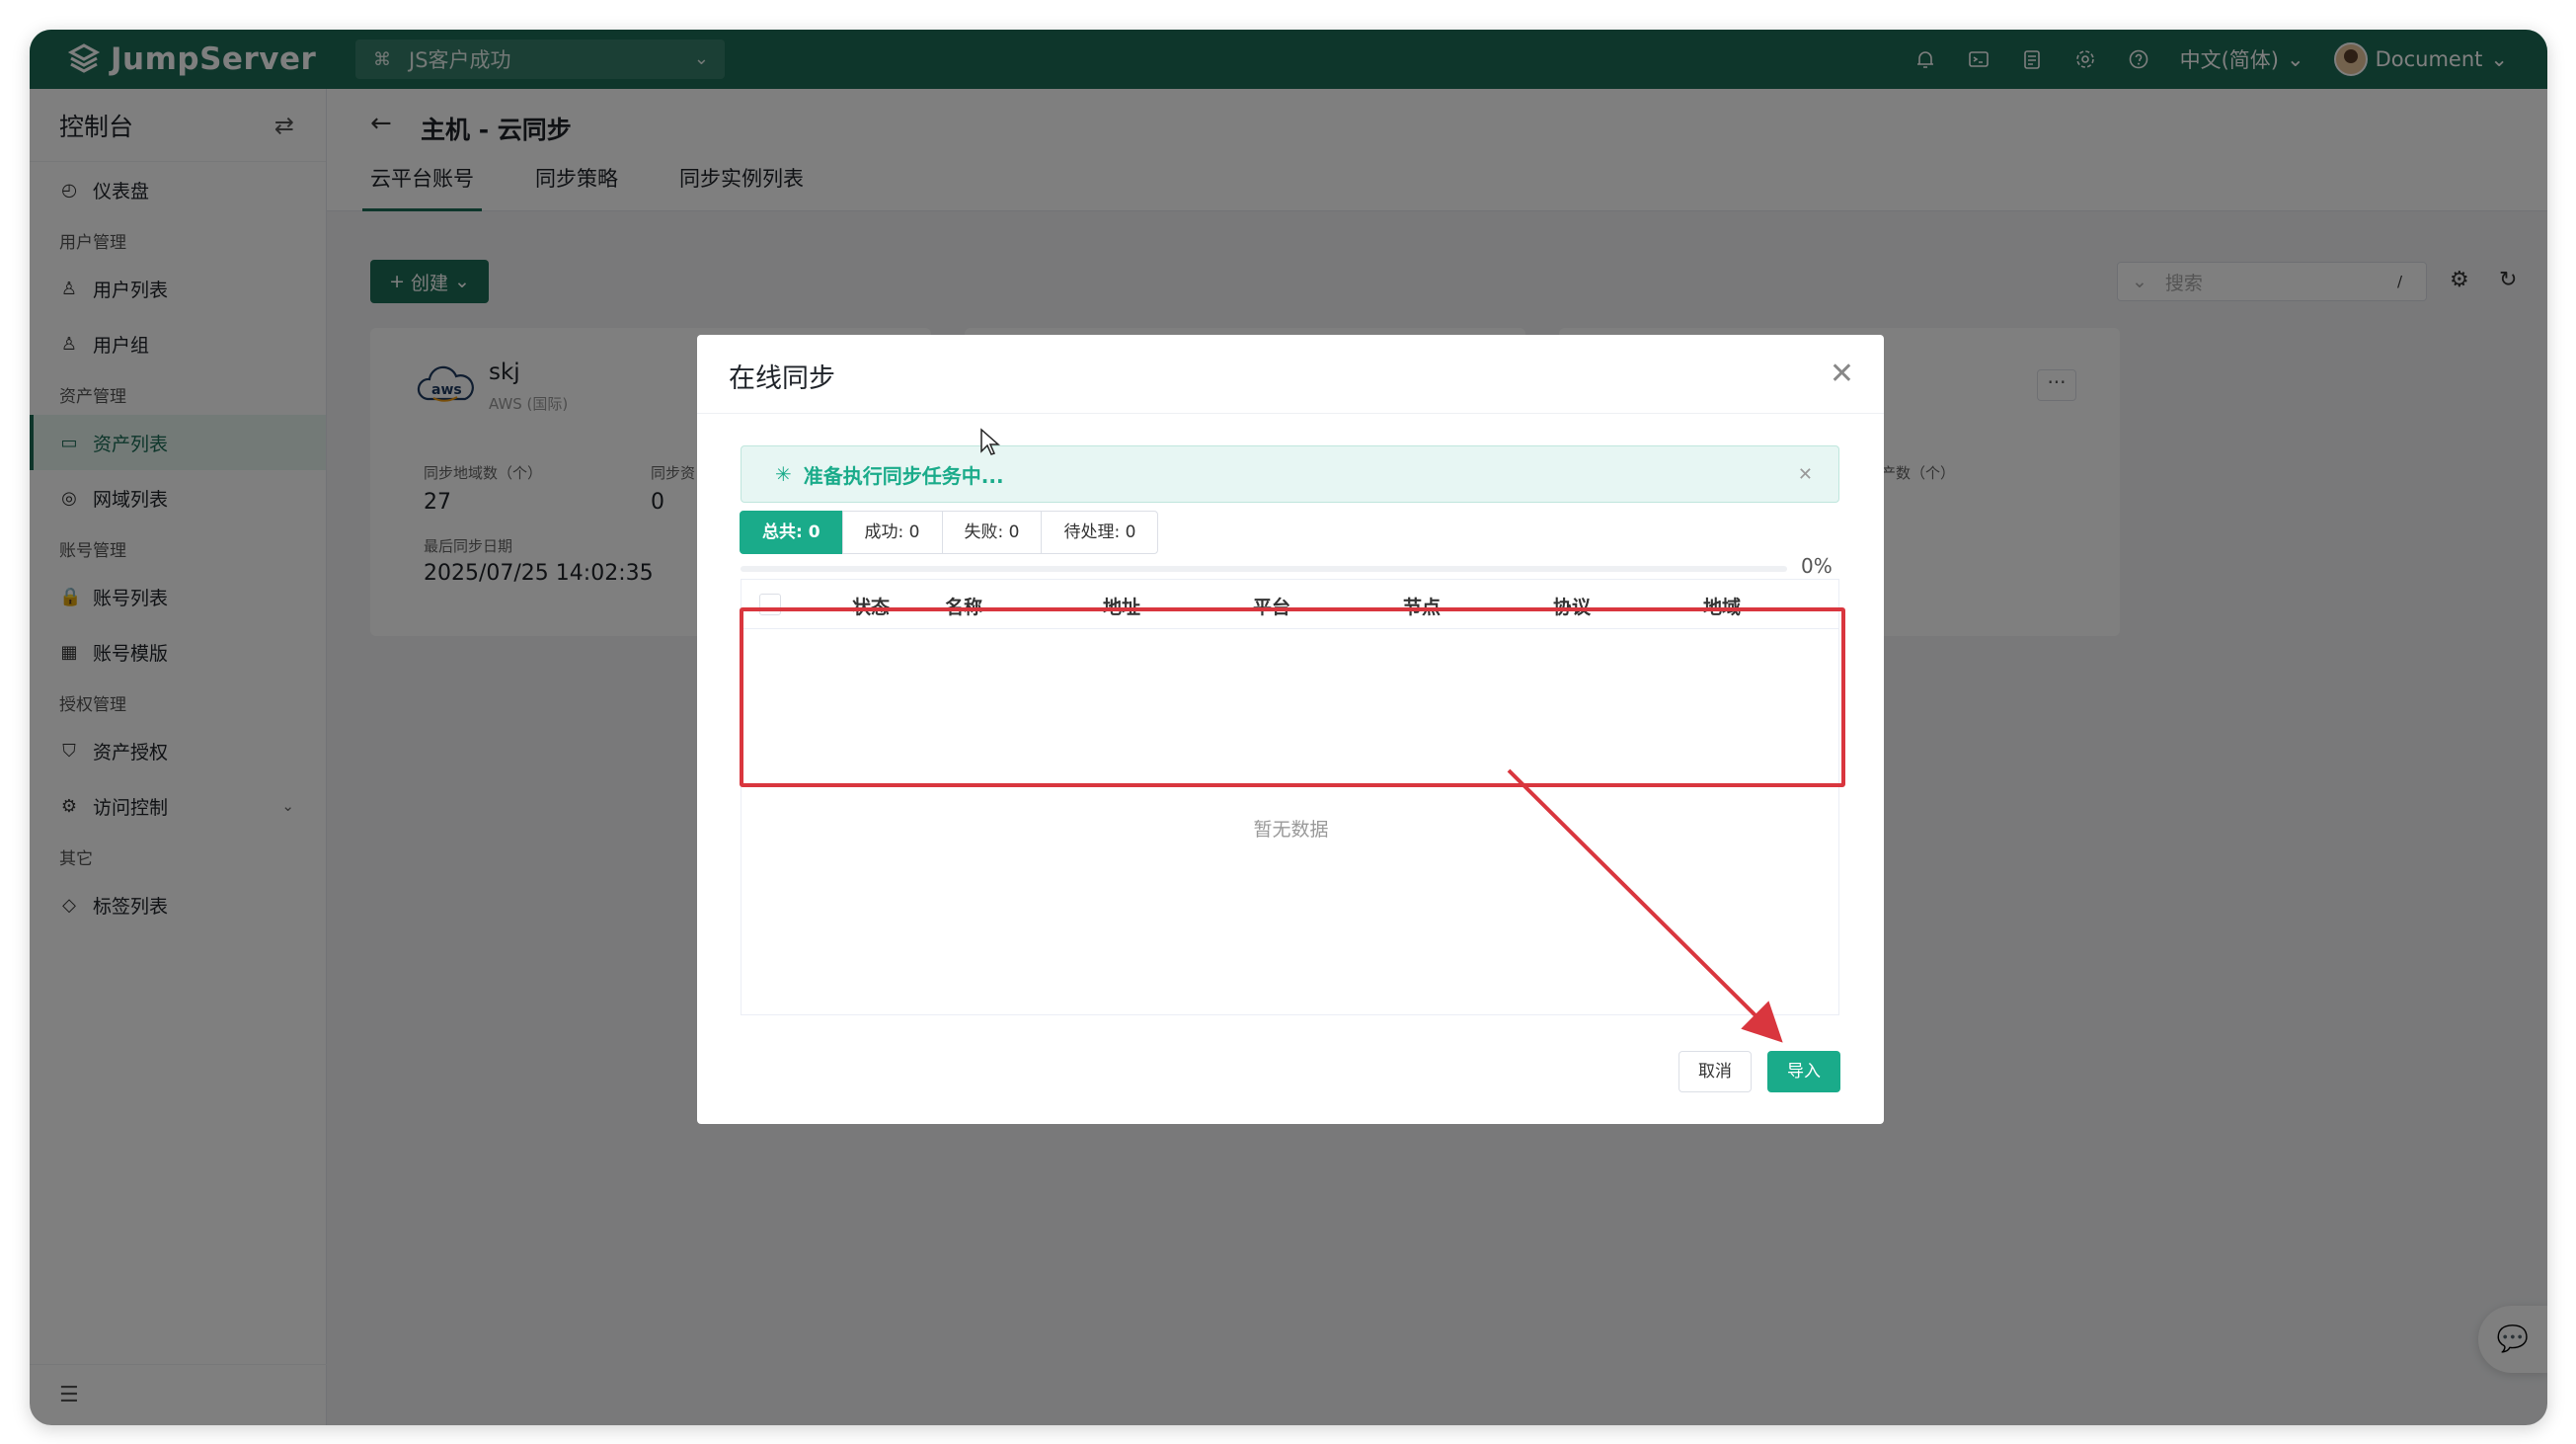 The width and height of the screenshot is (2576, 1444). Describe the element at coordinates (1290, 474) in the screenshot. I see `status-alert: ✳ 准备执行同步任务中... ✕` at that location.